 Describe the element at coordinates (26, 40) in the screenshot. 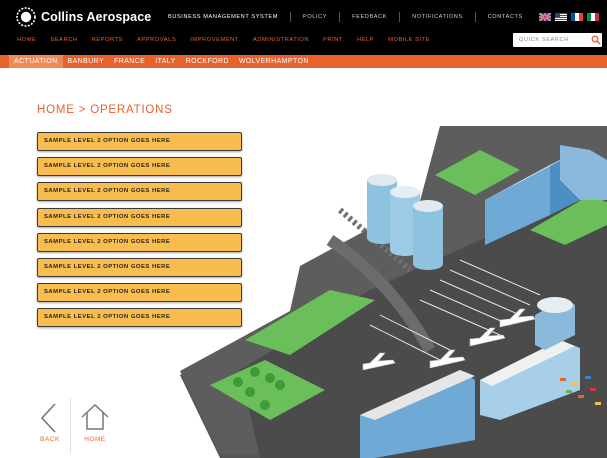

I see `main-nav-home: HOME` at that location.